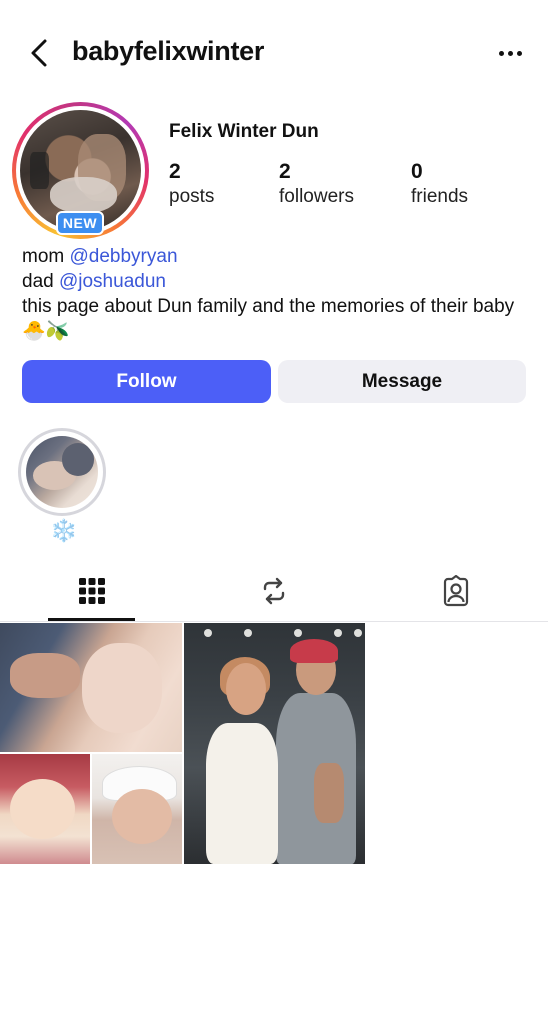  I want to click on highlight-cover, so click(62, 472).